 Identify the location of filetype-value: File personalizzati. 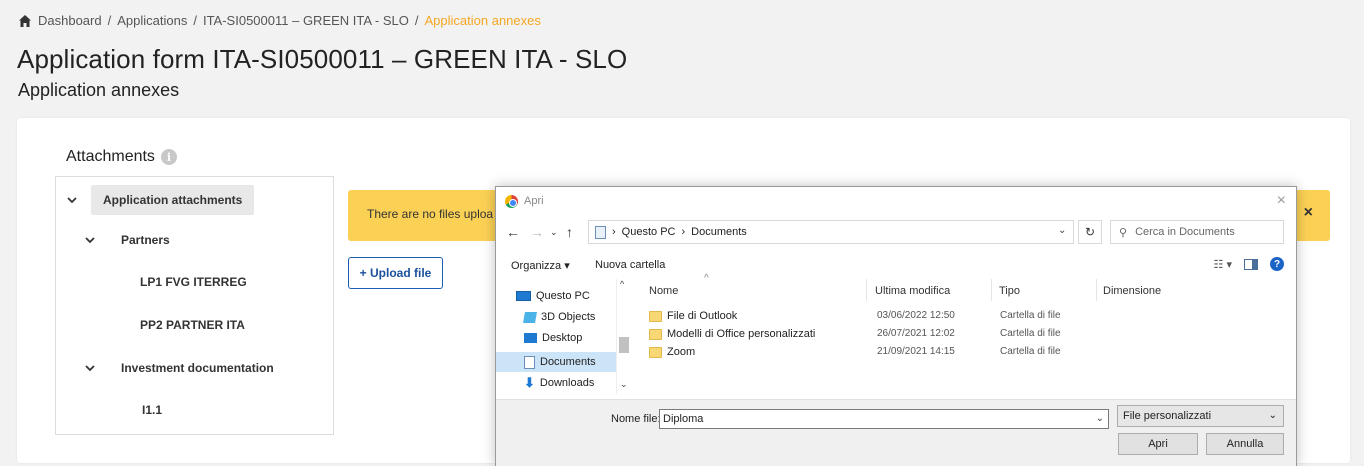
(1167, 416).